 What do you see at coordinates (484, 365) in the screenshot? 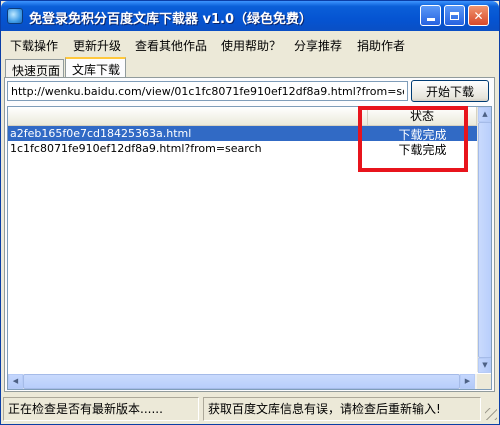
I see `scroll-down-arrow-icon: ▼` at bounding box center [484, 365].